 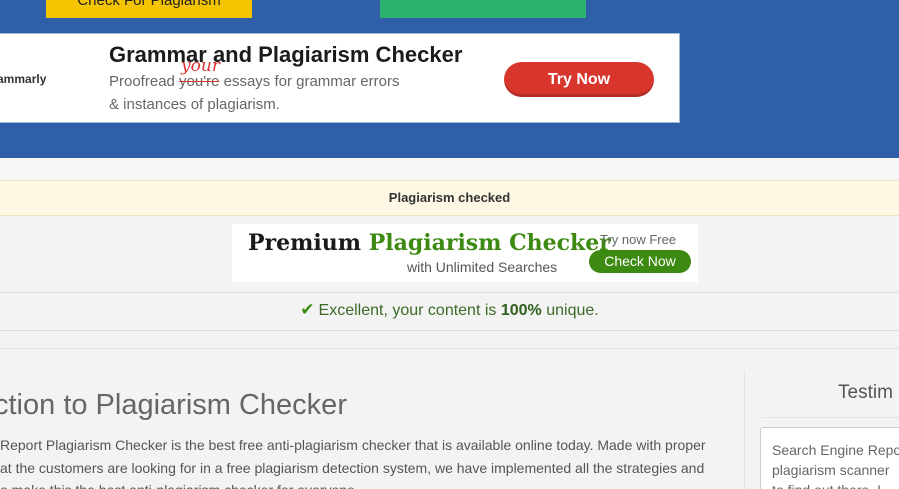 What do you see at coordinates (835, 450) in the screenshot?
I see `testimonial-line: Search Engine Repo` at bounding box center [835, 450].